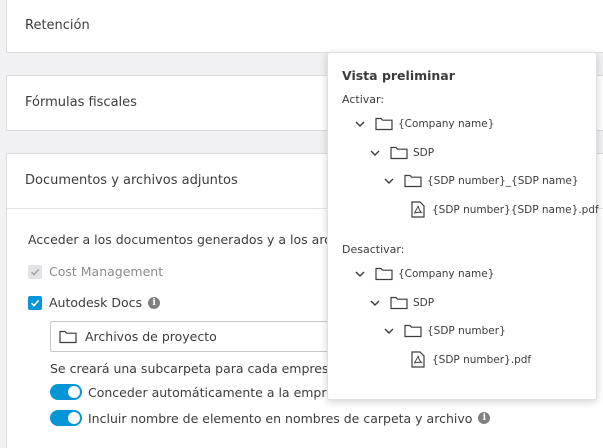 The image size is (603, 448). I want to click on tree-item-label: {SDP number}, so click(466, 330).